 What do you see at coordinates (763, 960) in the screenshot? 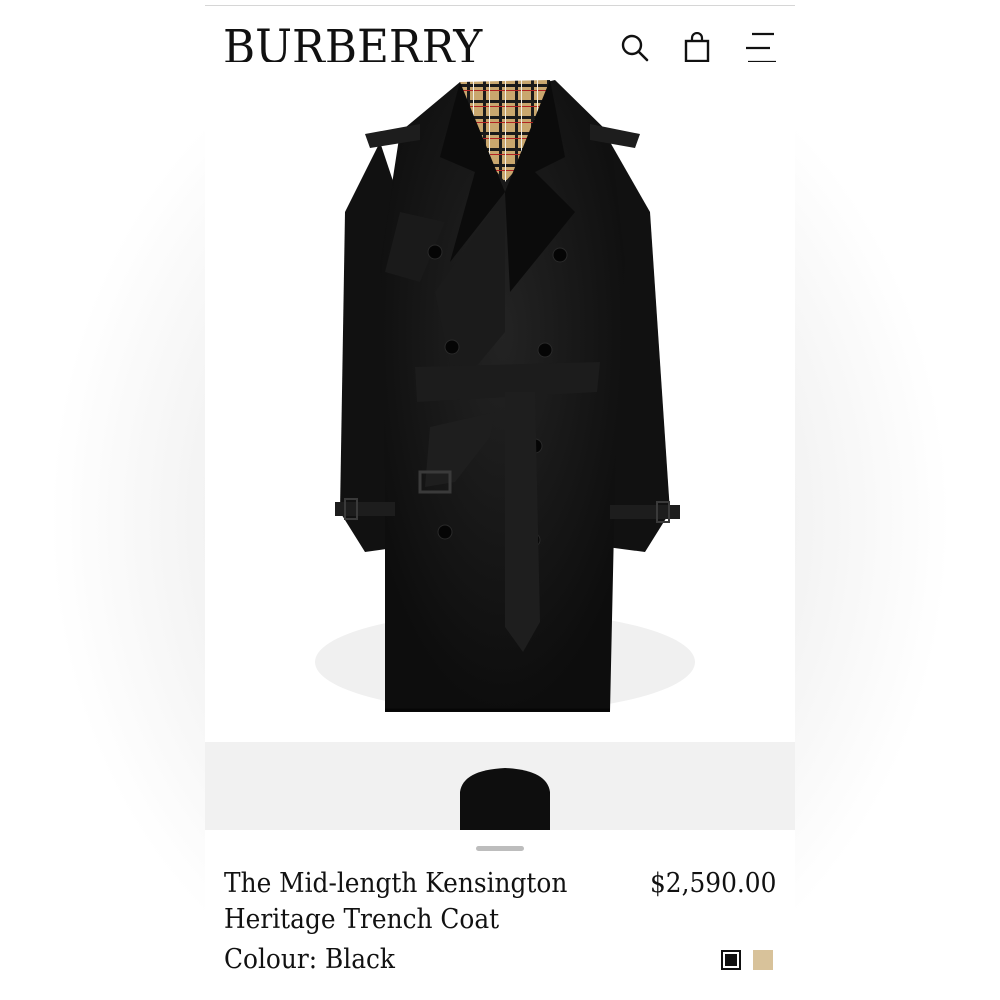
I see `swatch-honey` at bounding box center [763, 960].